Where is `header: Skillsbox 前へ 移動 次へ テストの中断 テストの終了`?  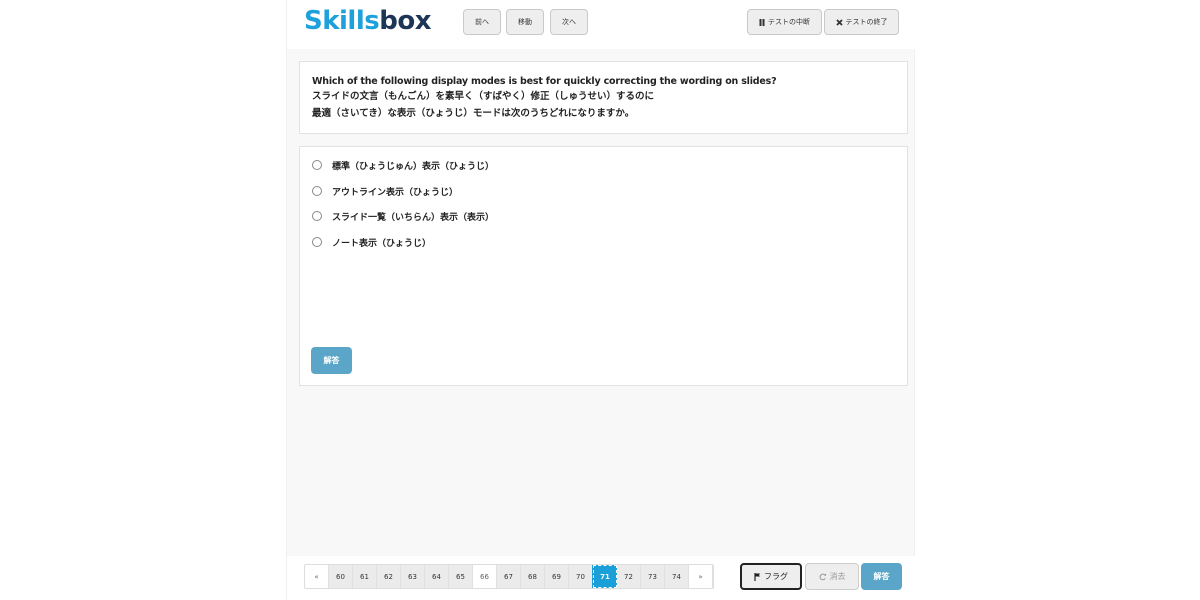
header: Skillsbox 前へ 移動 次へ テストの中断 テストの終了 is located at coordinates (601, 24).